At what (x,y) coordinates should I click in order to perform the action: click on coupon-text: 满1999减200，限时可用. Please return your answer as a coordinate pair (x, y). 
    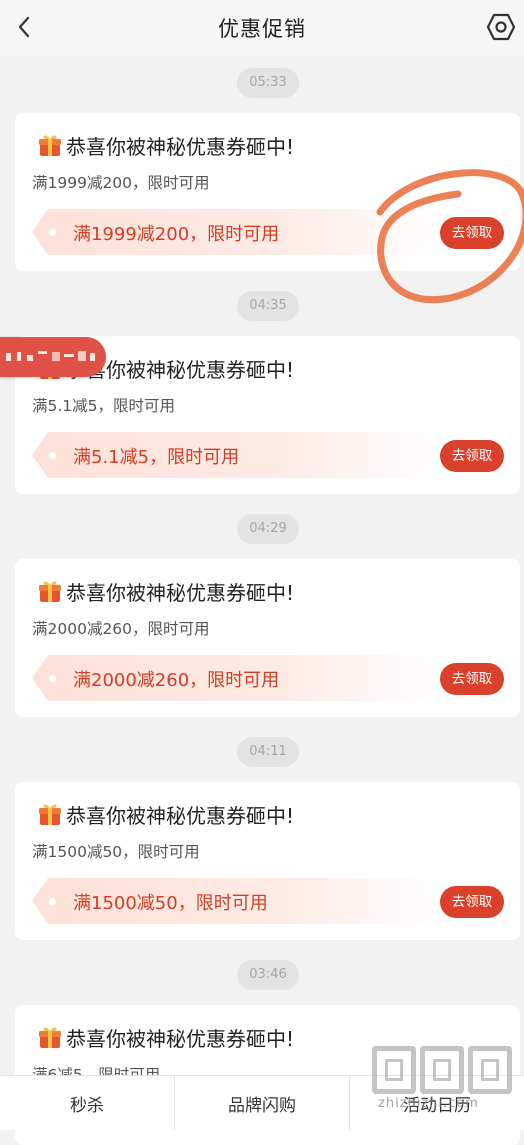
    Looking at the image, I should click on (176, 234).